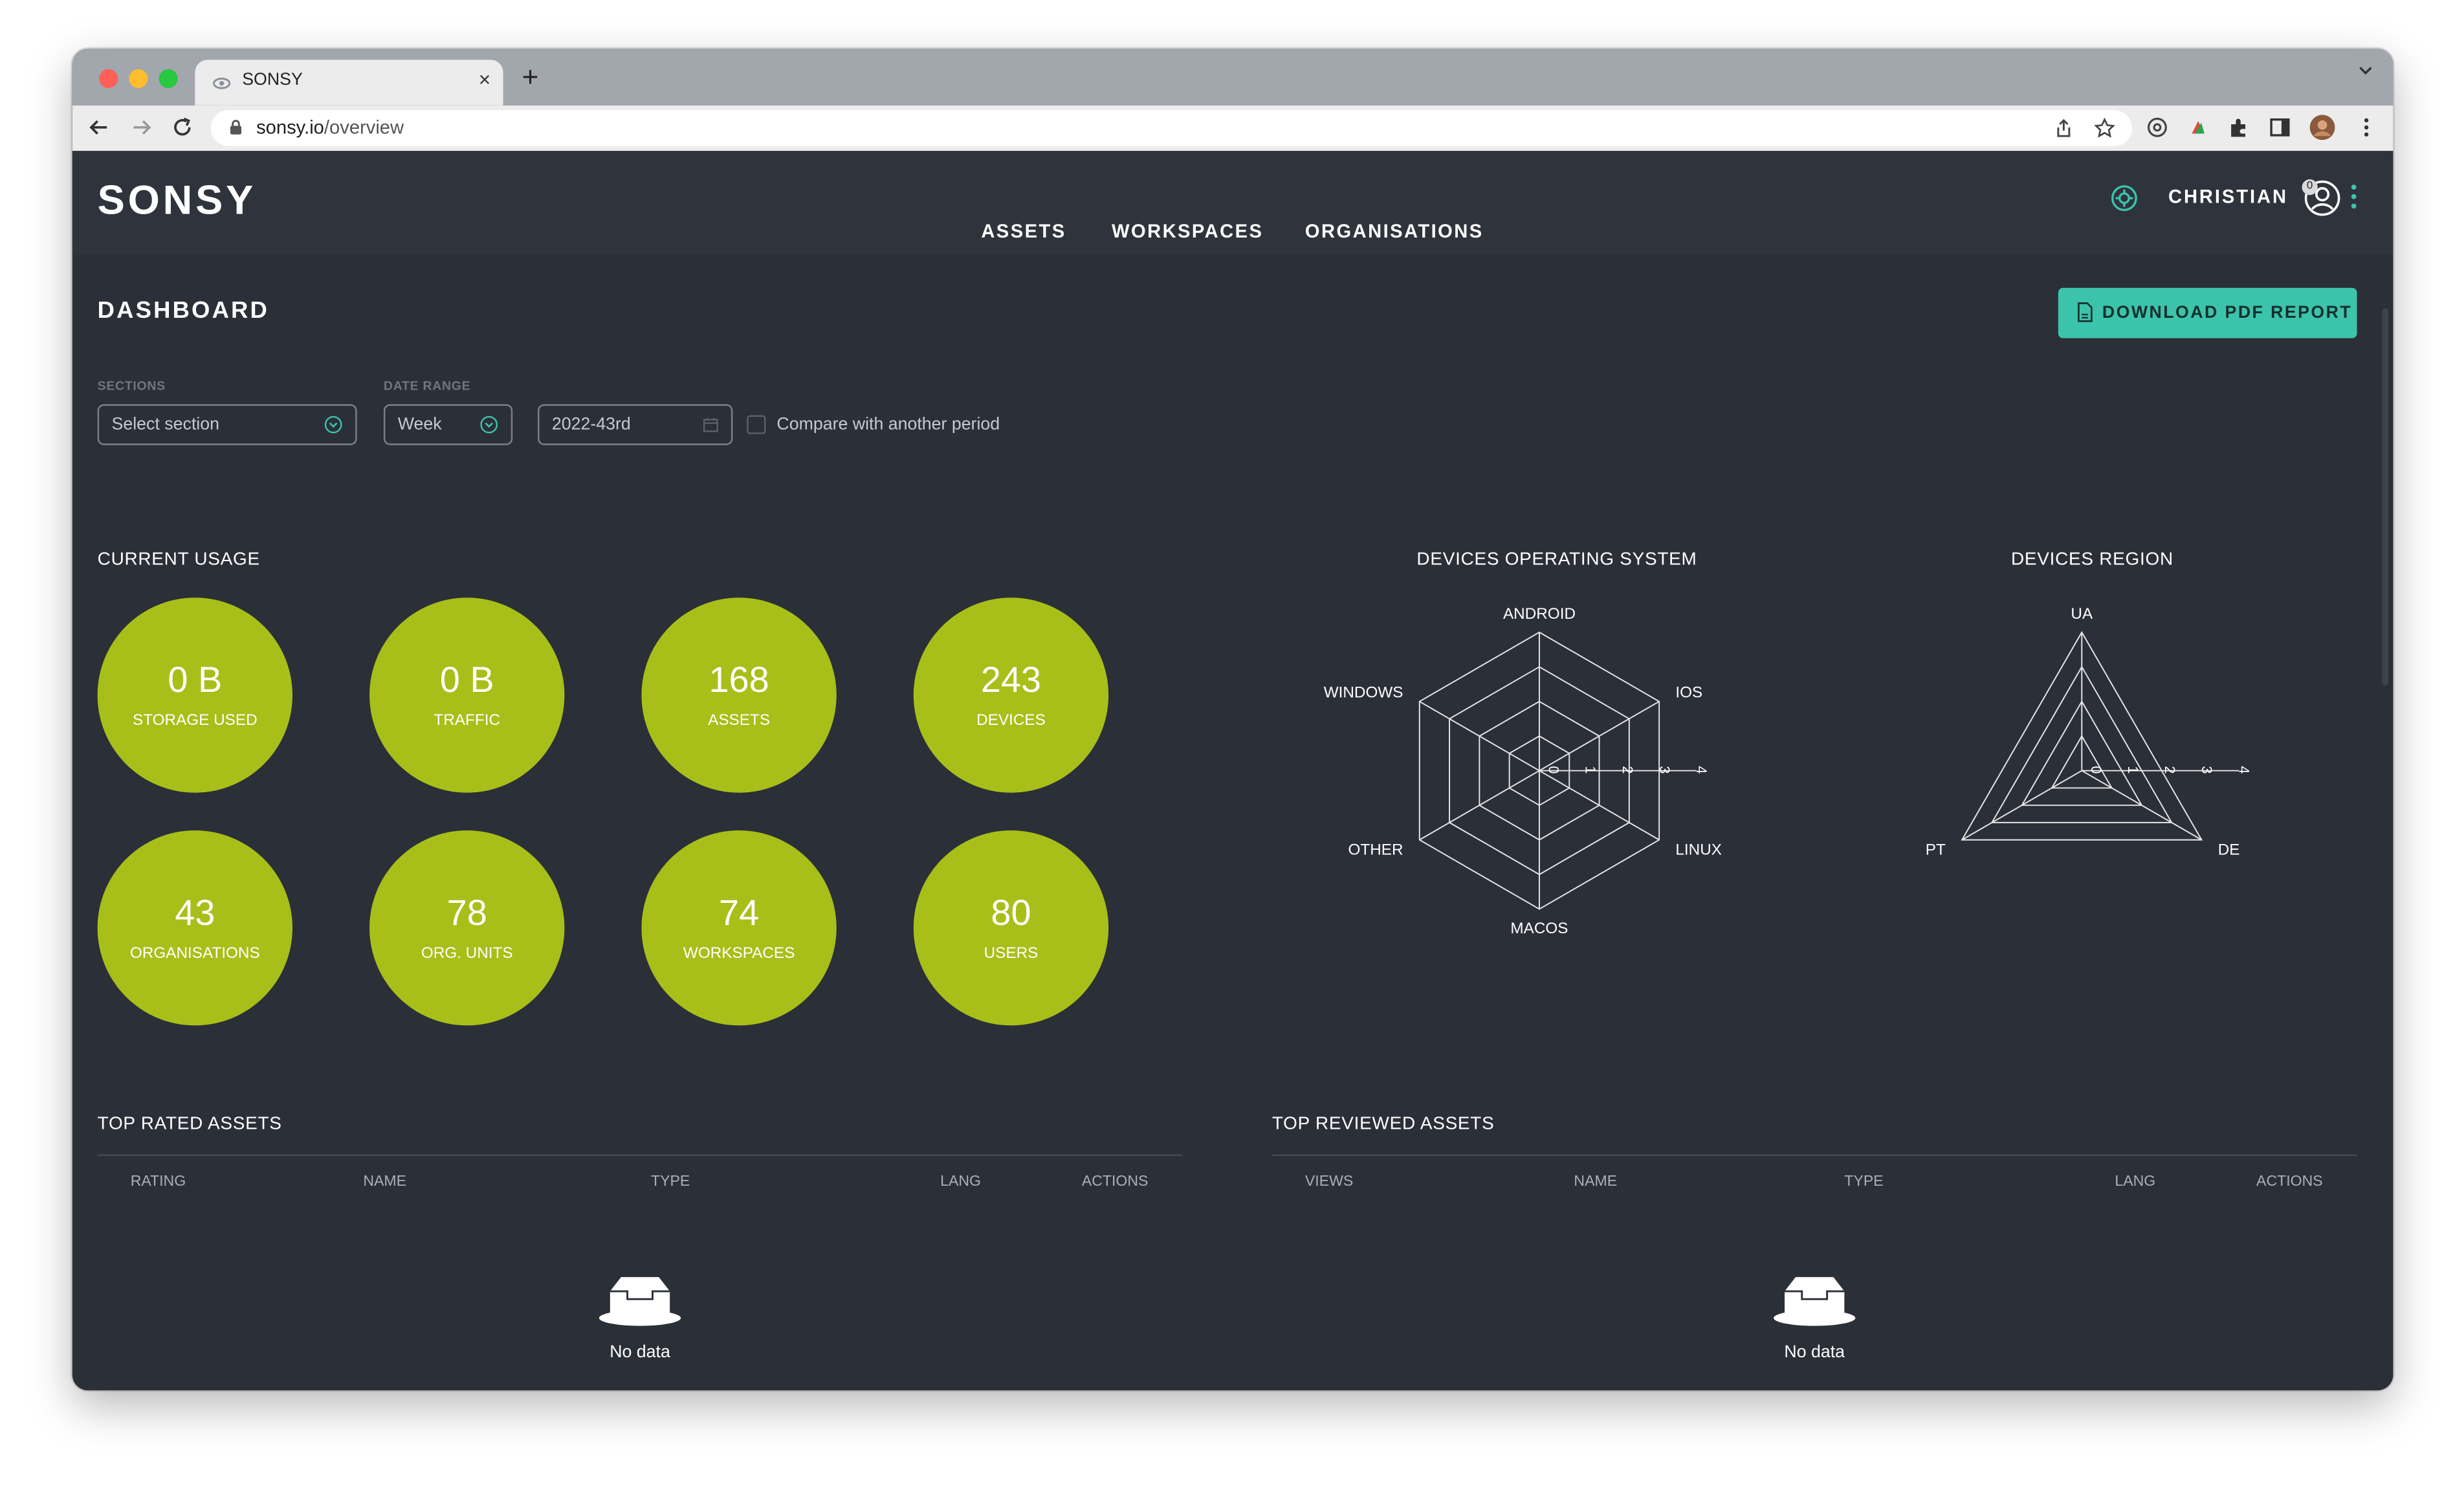  Describe the element at coordinates (1814, 1155) in the screenshot. I see `top-reviewed-divider` at that location.